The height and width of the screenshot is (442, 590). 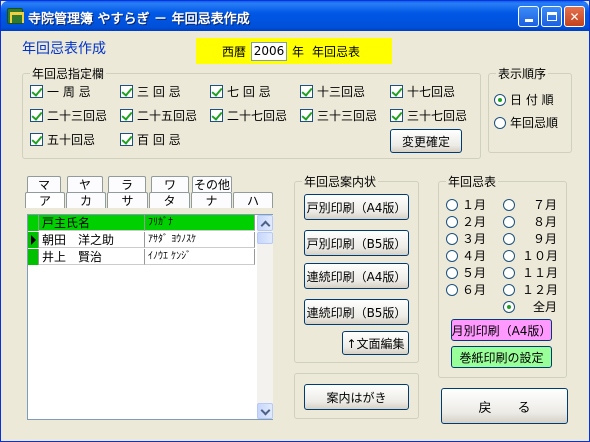 What do you see at coordinates (60, 91) in the screenshot?
I see `checkbox-ikkaiki: 一 周 忌` at bounding box center [60, 91].